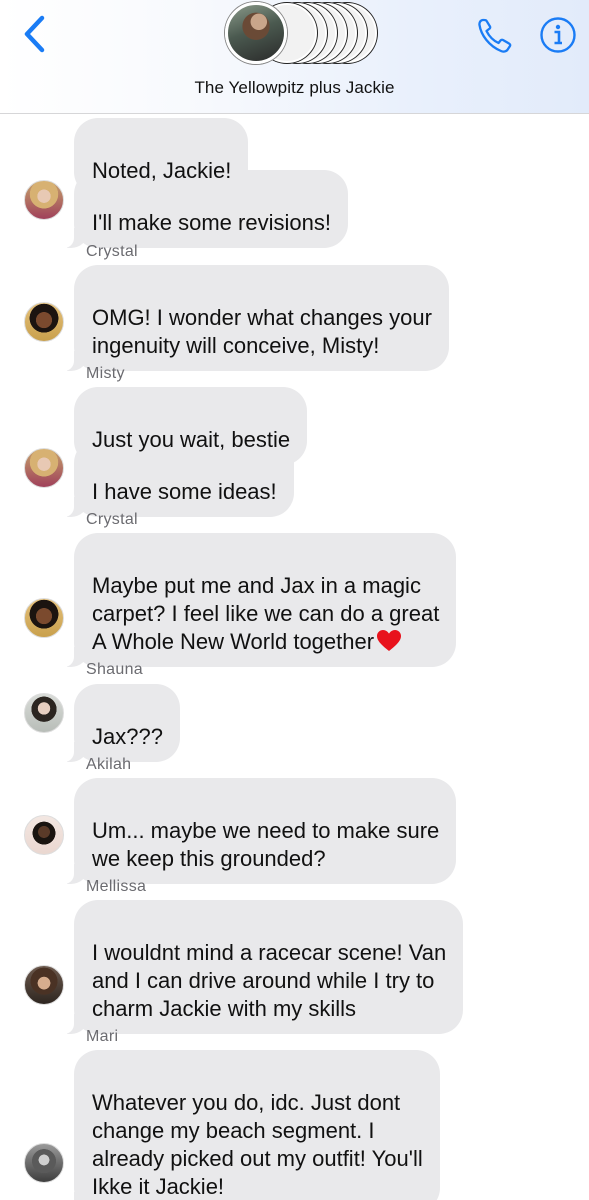 Image resolution: width=589 pixels, height=1200 pixels. I want to click on group-name: The Yellowpitz plus Jackie, so click(294, 88).